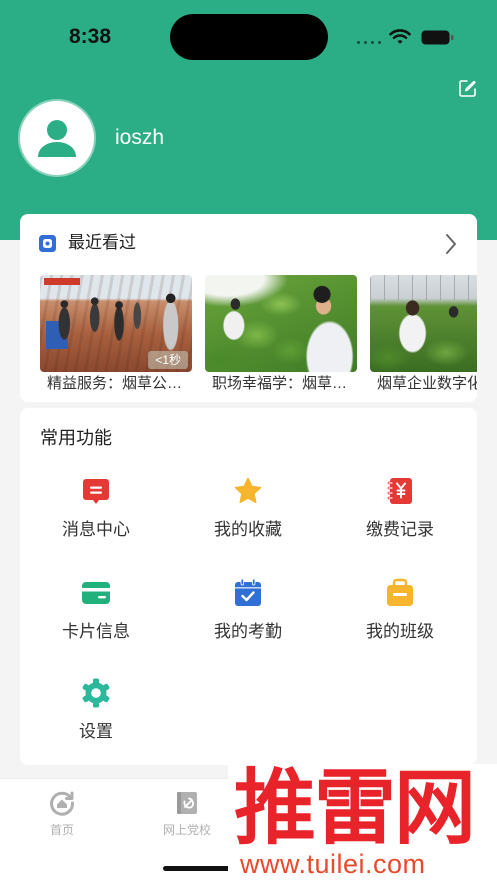 Image resolution: width=497 pixels, height=883 pixels. Describe the element at coordinates (96, 491) in the screenshot. I see `message-icon` at that location.